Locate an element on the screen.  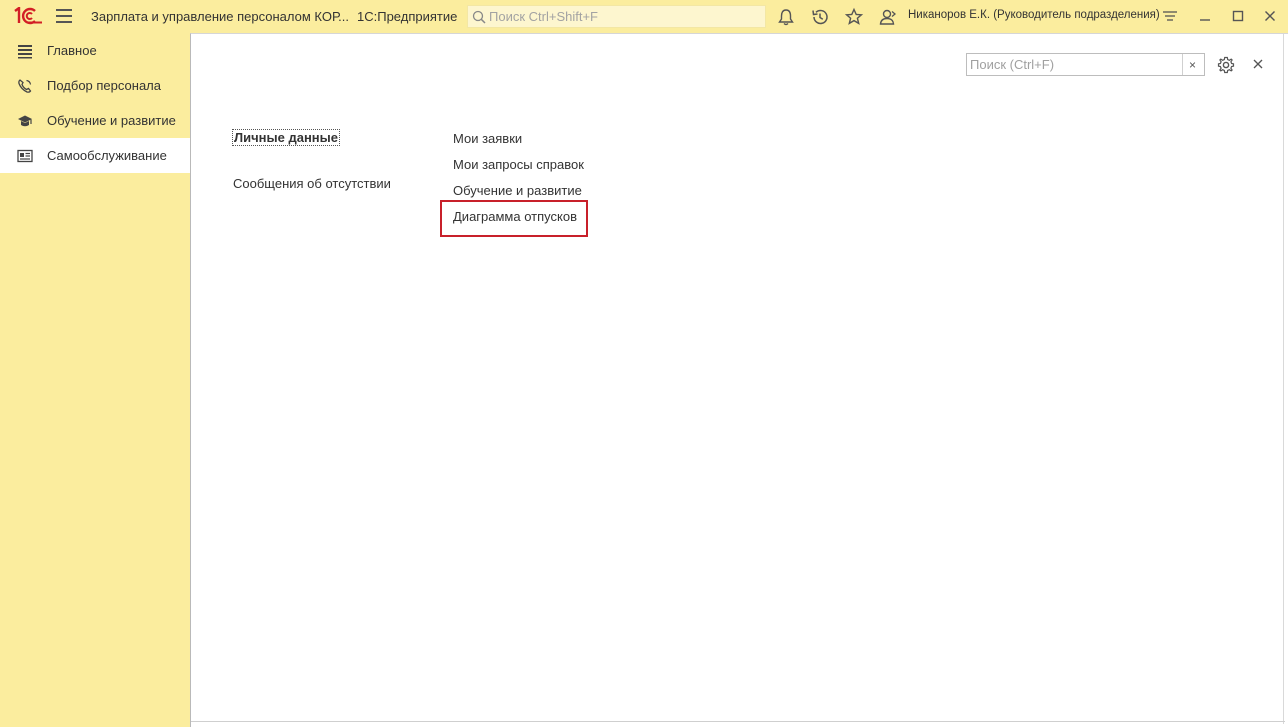
sidebar-item-main: Главное is located at coordinates (95, 50).